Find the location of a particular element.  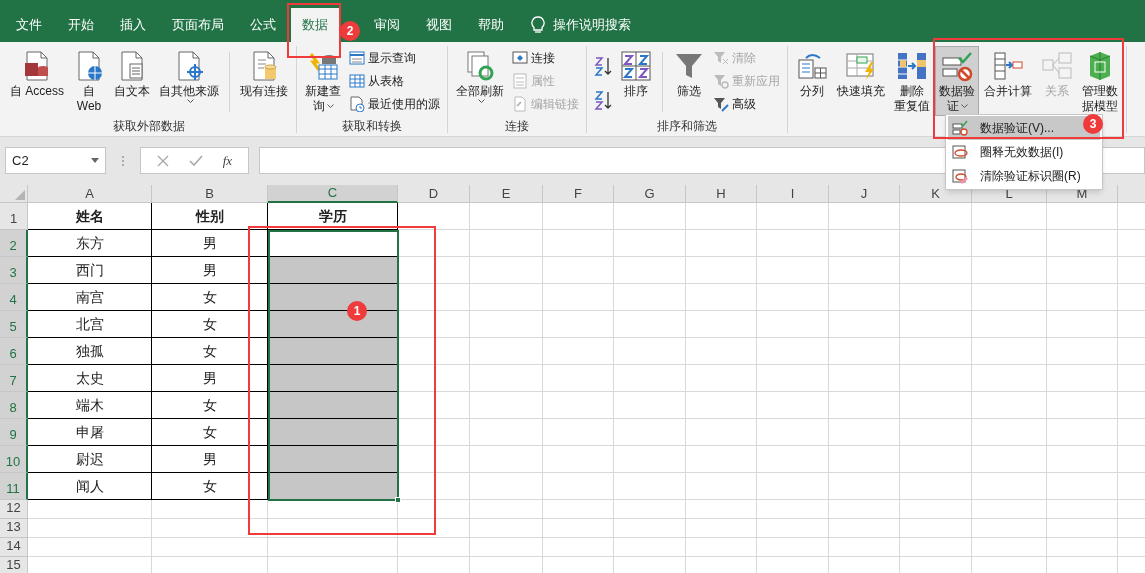

row-header: 11 is located at coordinates (14, 486).